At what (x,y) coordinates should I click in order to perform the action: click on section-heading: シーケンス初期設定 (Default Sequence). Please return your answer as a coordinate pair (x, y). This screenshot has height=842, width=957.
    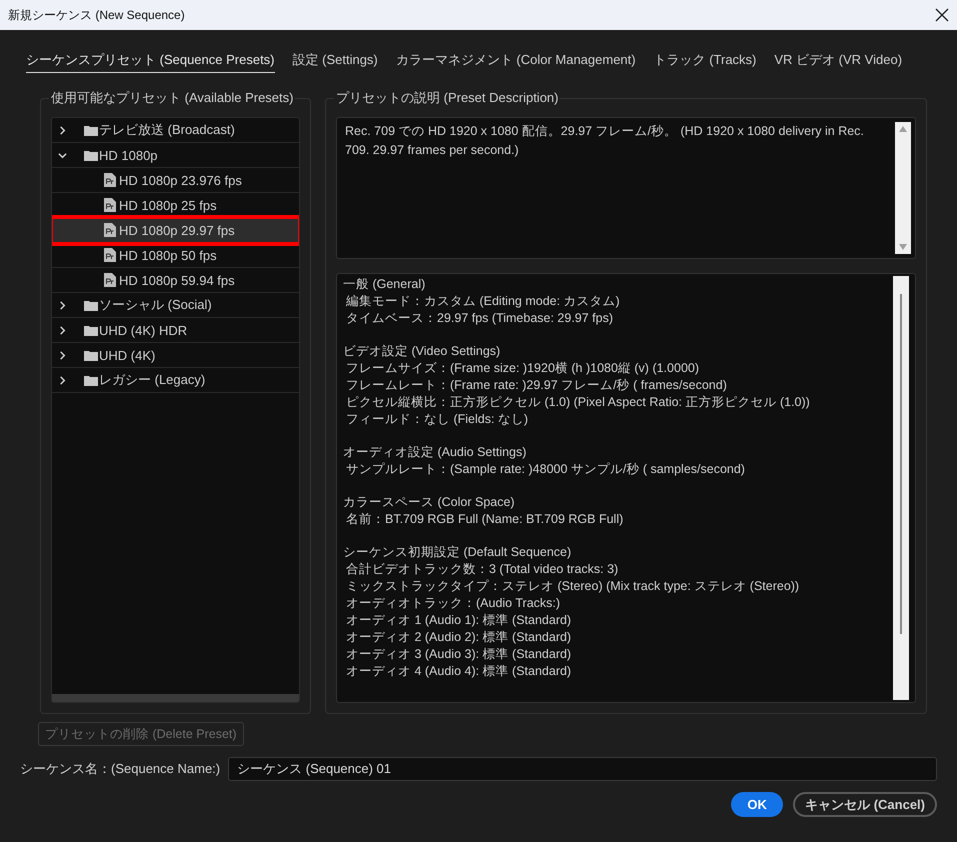
    Looking at the image, I should click on (457, 552).